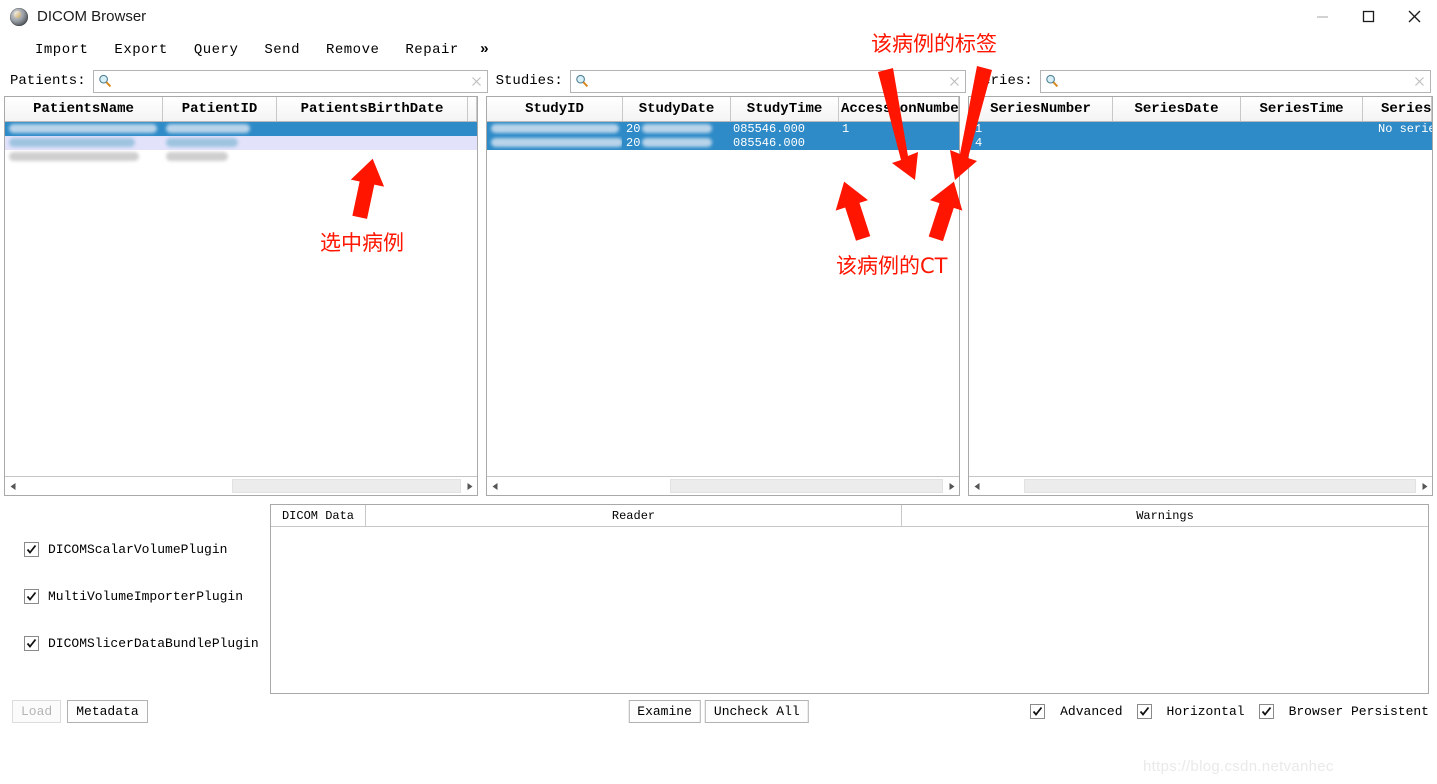  What do you see at coordinates (634, 515) in the screenshot?
I see `column-header-reader: Reader` at bounding box center [634, 515].